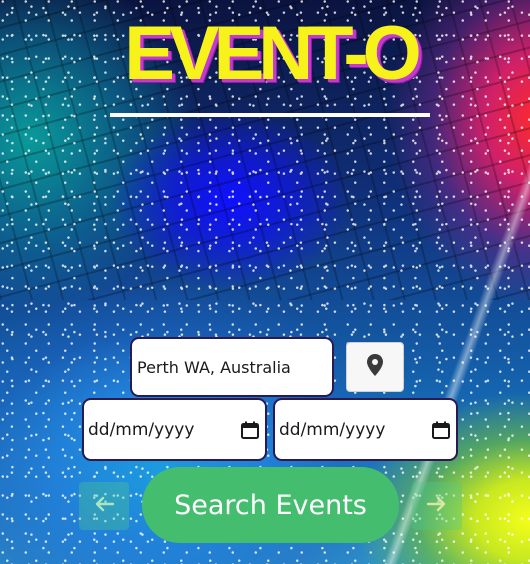  I want to click on map-marker-icon, so click(375, 367).